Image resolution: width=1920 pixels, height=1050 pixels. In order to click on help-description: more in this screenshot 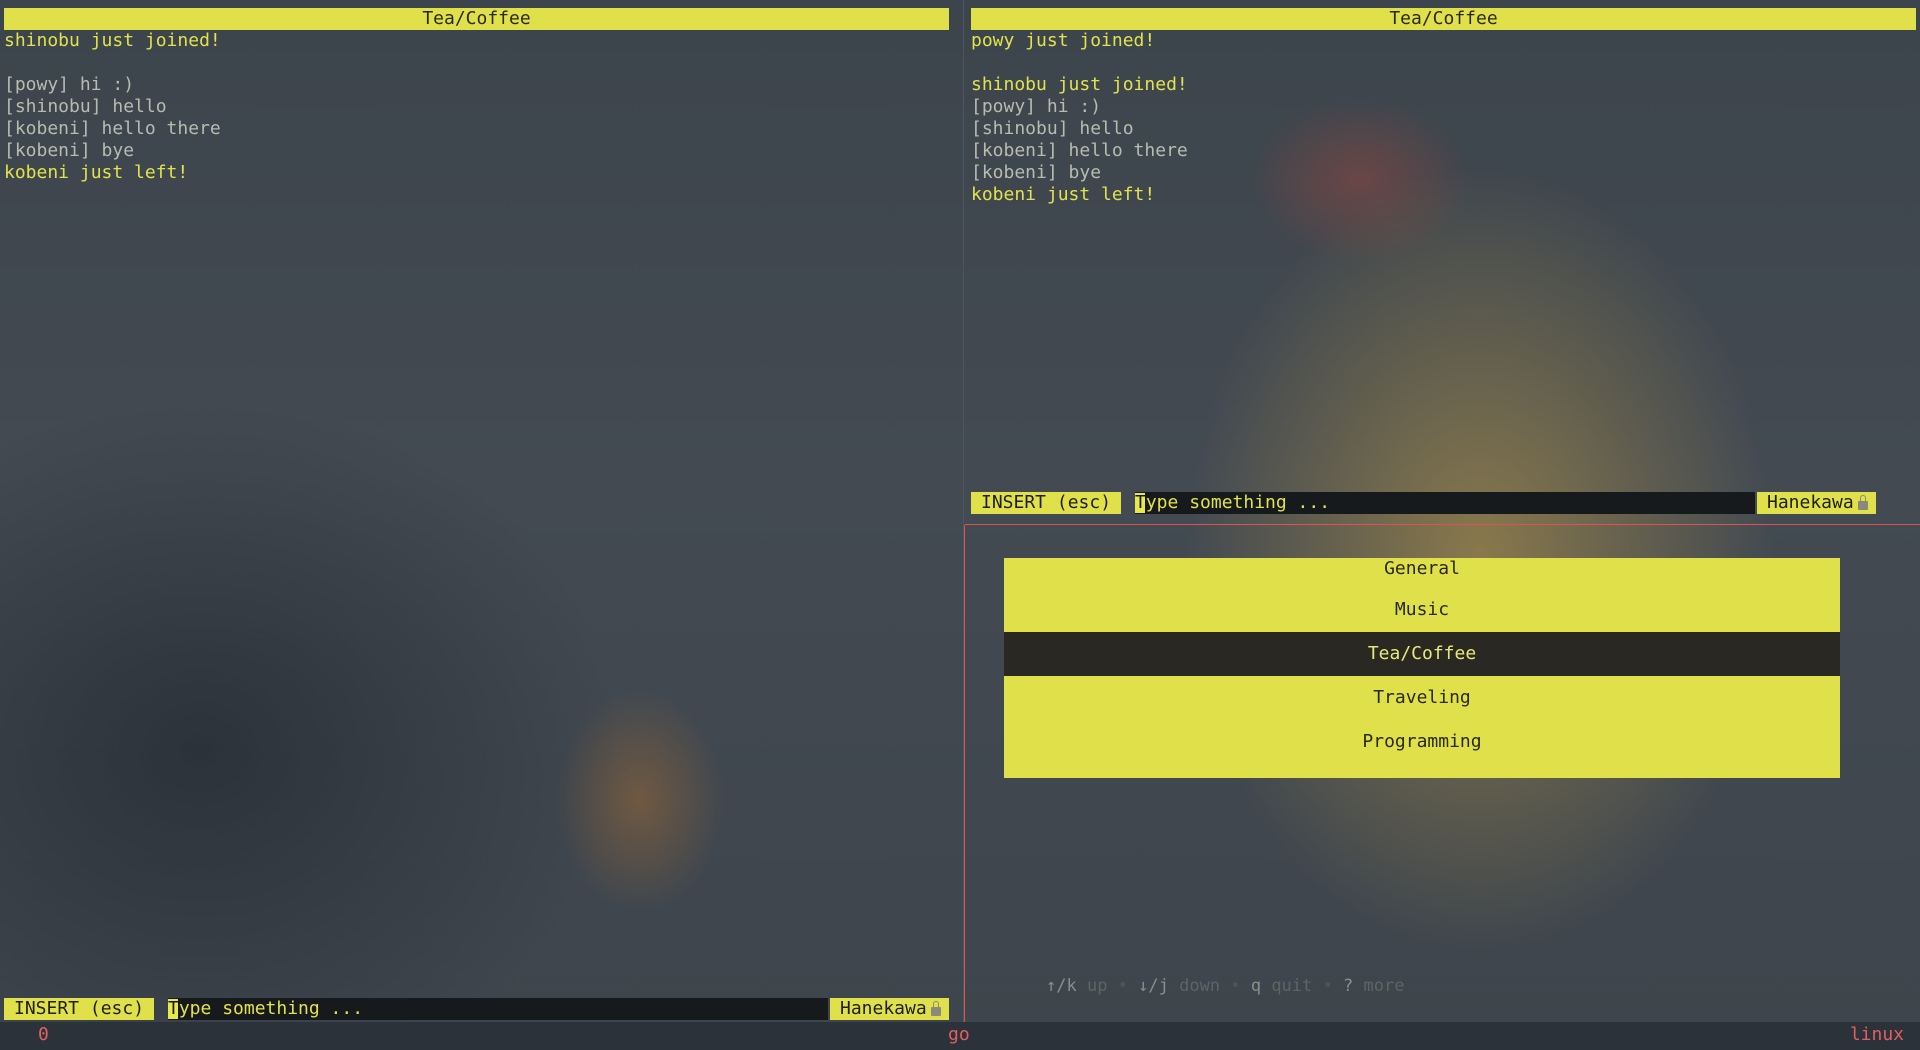, I will do `click(1384, 986)`.